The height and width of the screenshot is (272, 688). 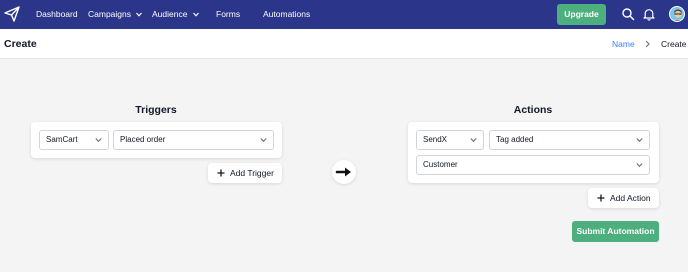 I want to click on nav-campaigns: Campaigns, so click(x=115, y=14).